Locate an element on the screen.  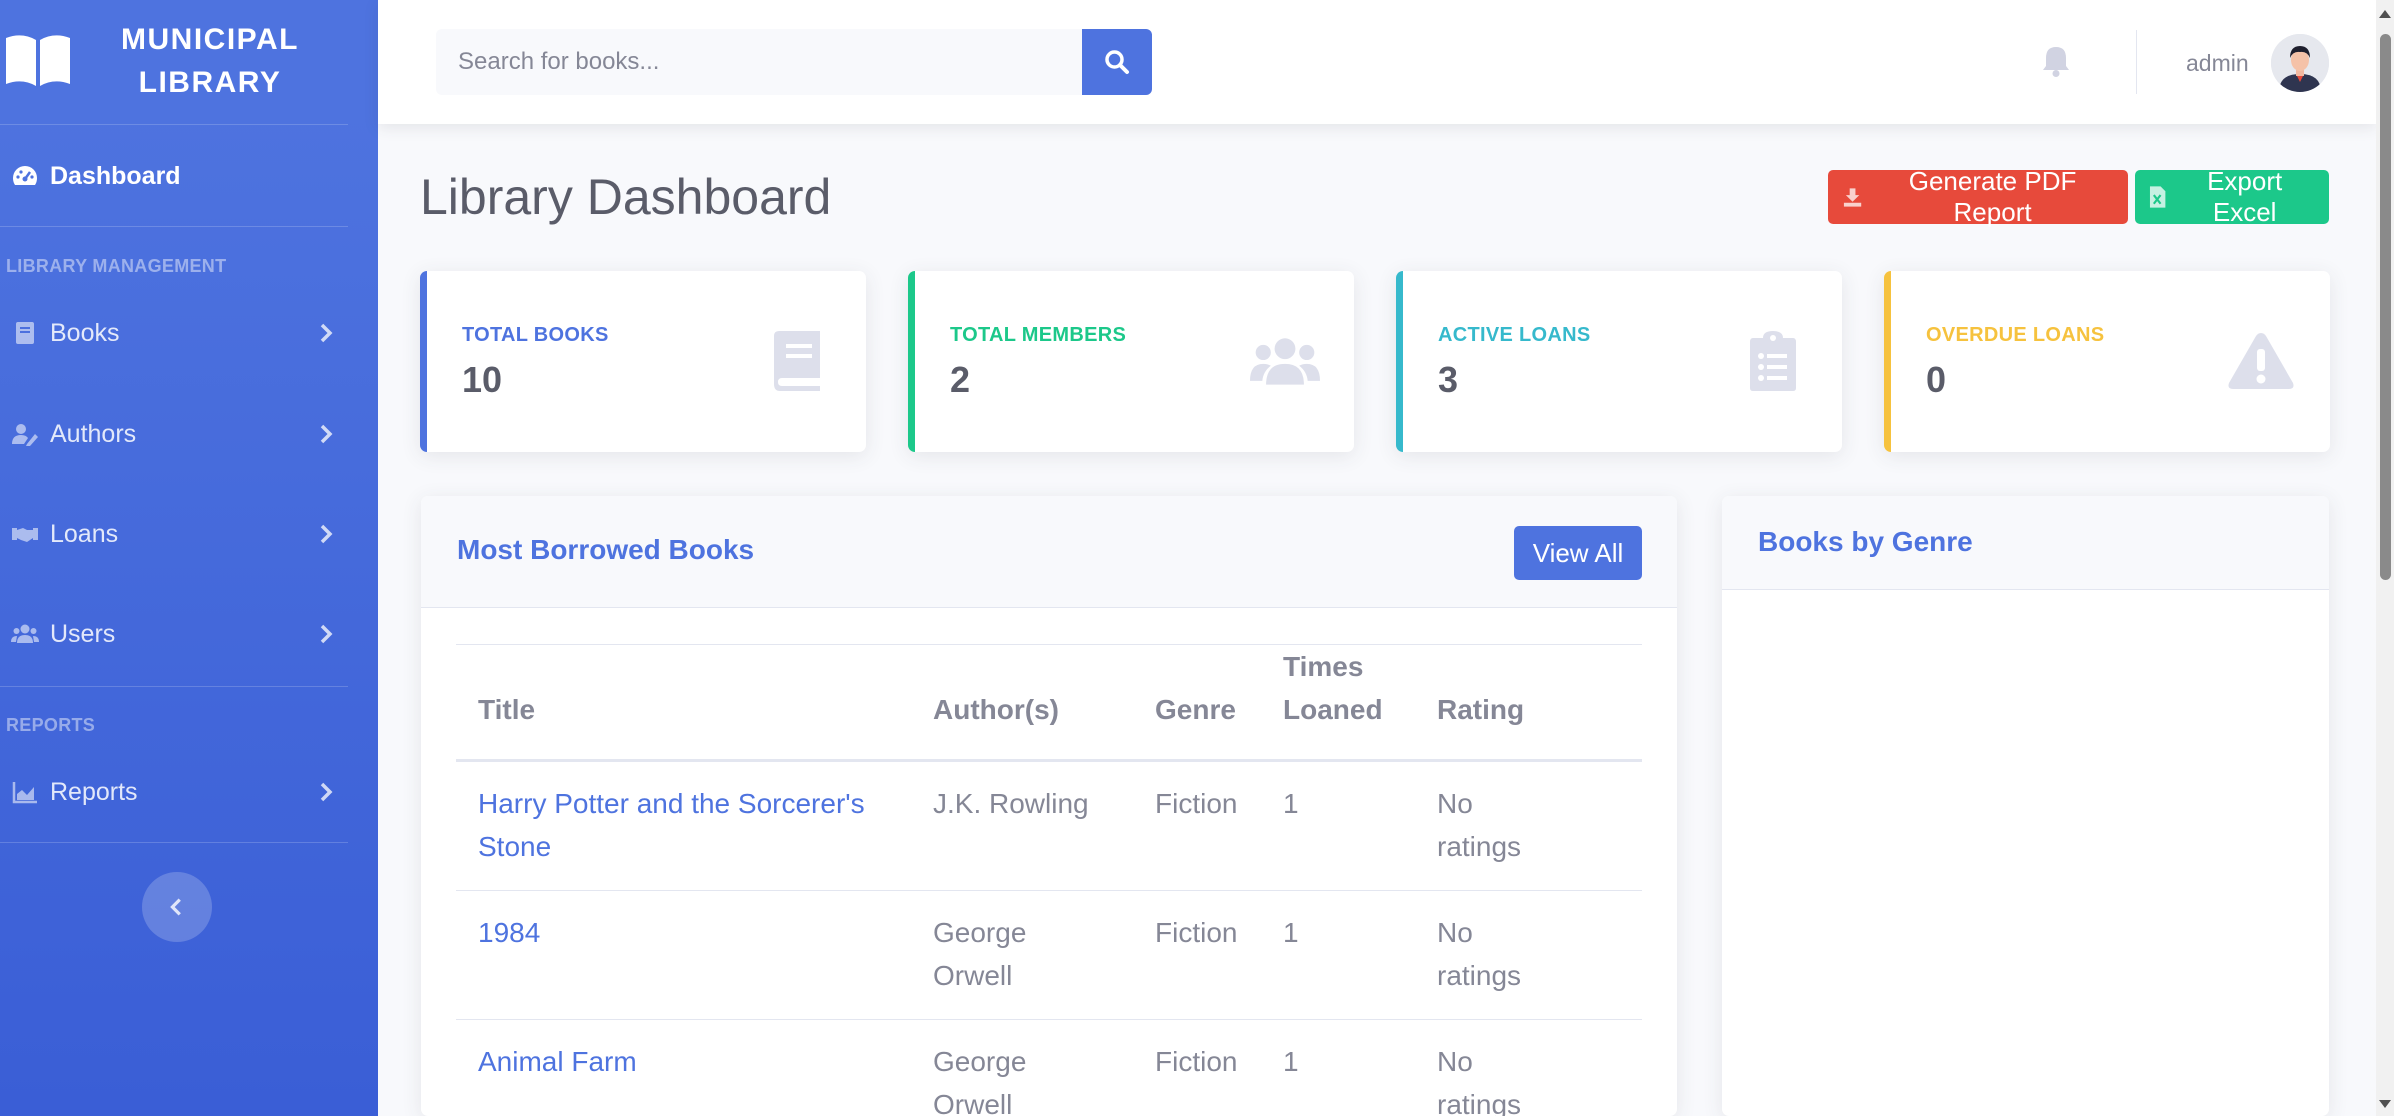
sidebar-toggle-button is located at coordinates (177, 907).